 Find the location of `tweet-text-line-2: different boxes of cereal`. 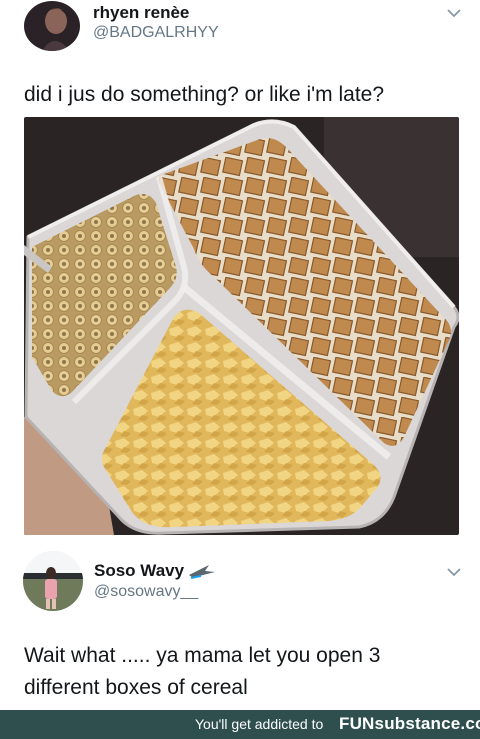

tweet-text-line-2: different boxes of cereal is located at coordinates (136, 687).